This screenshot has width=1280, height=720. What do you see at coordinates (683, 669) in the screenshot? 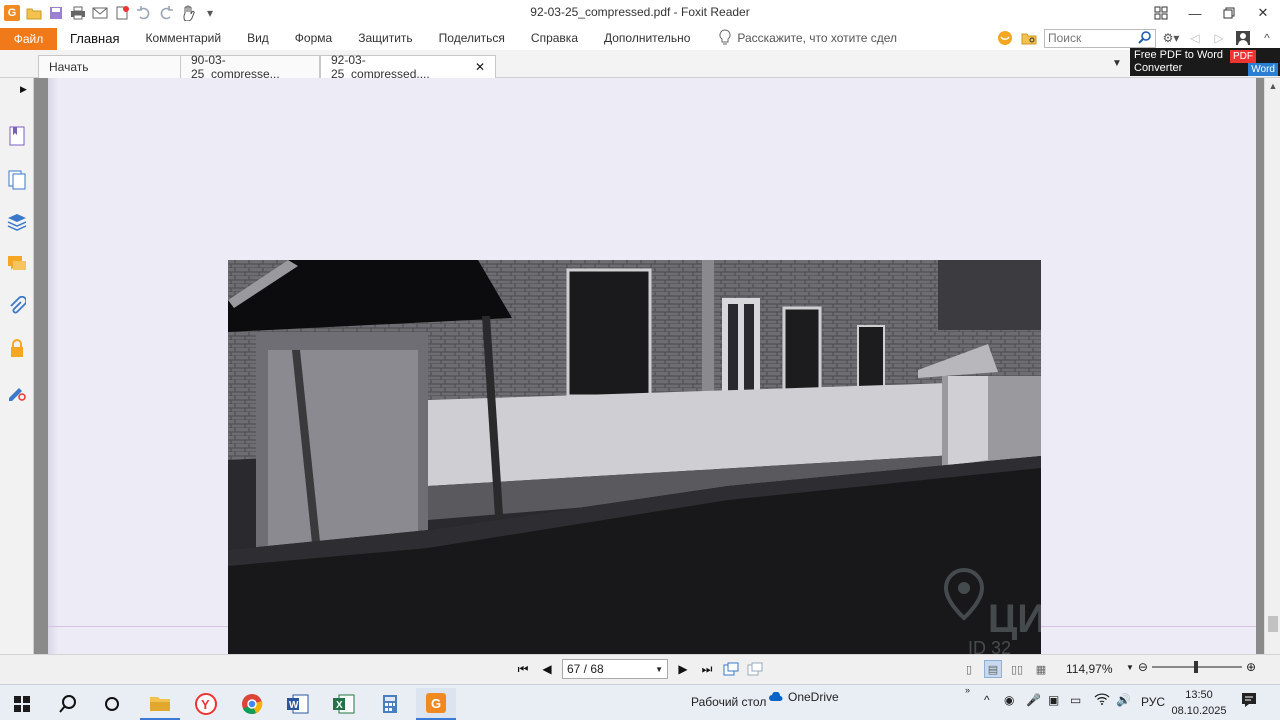
I see `next-page-icon: ▶` at bounding box center [683, 669].